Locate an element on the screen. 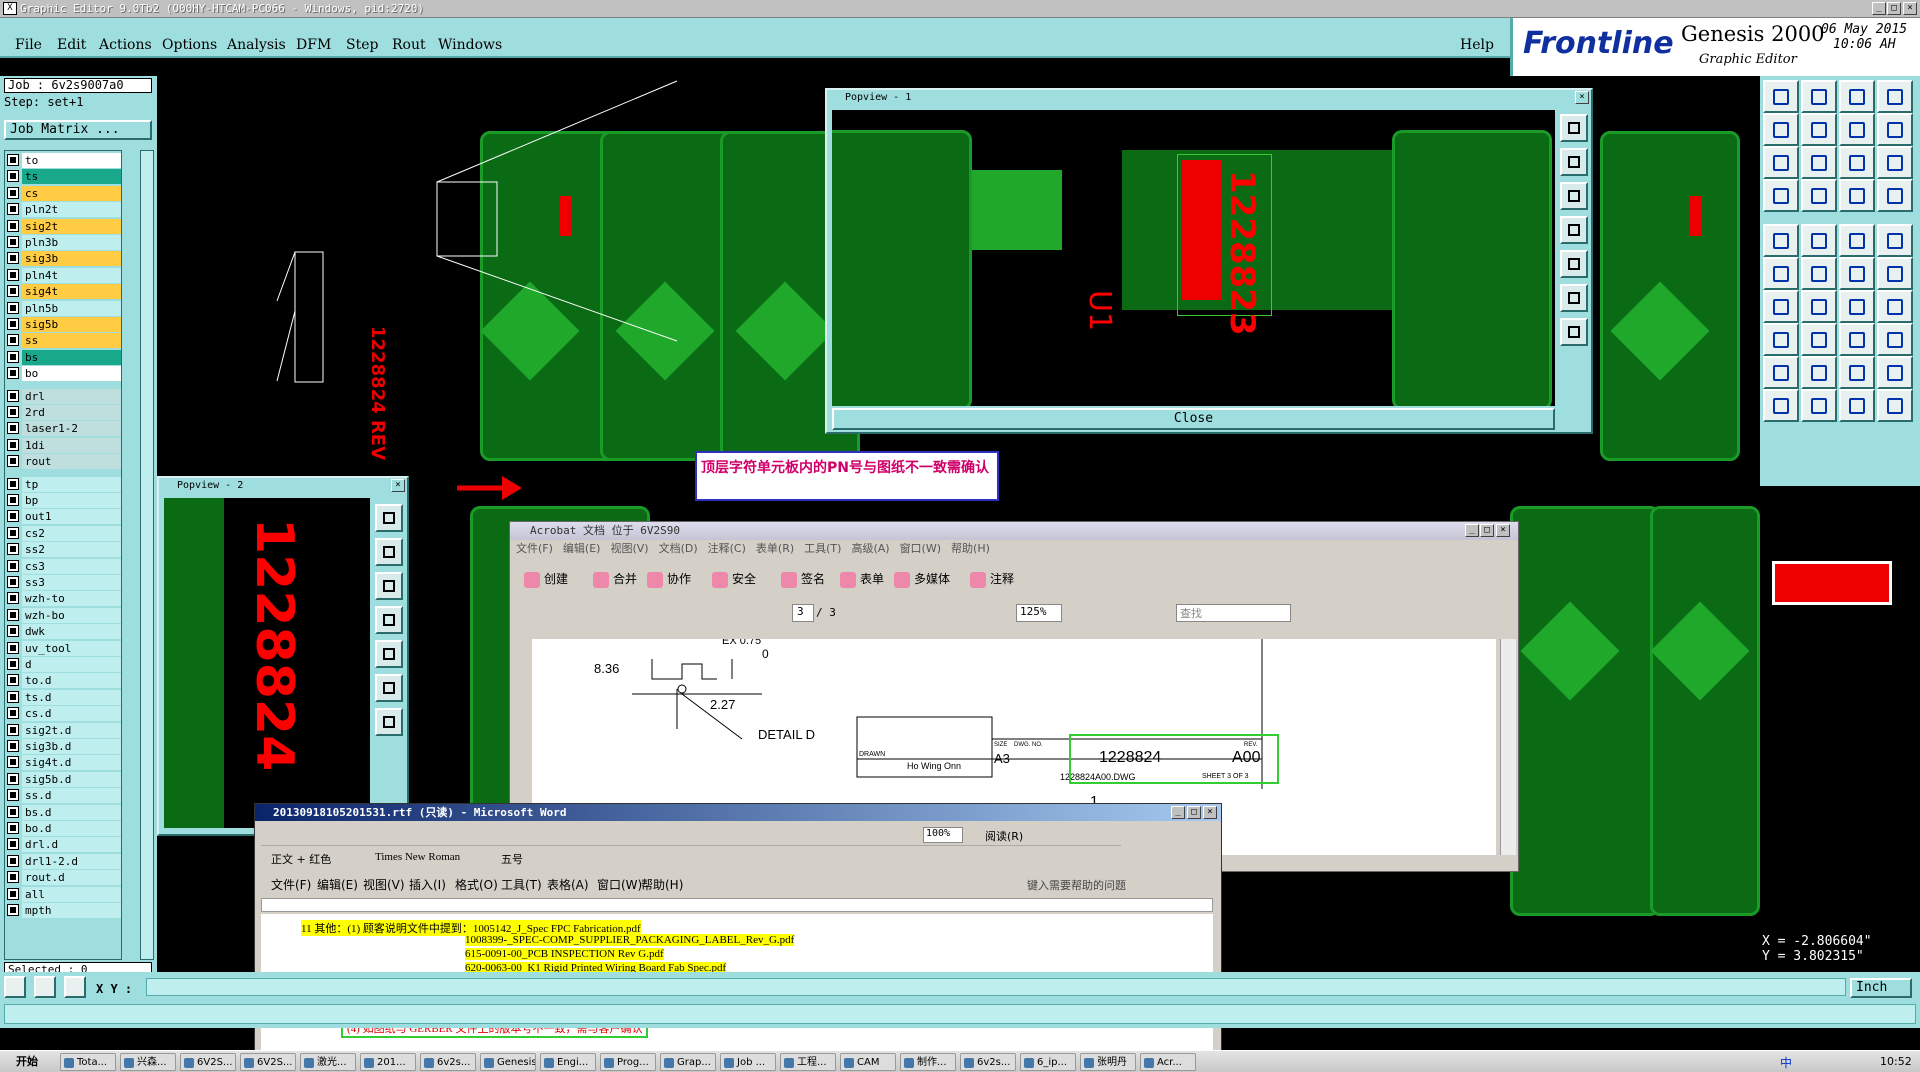 This screenshot has height=1072, width=1920. acrobat-menu-item: 注释(C) is located at coordinates (727, 548).